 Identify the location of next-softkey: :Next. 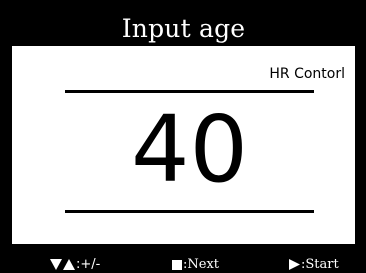
(195, 264).